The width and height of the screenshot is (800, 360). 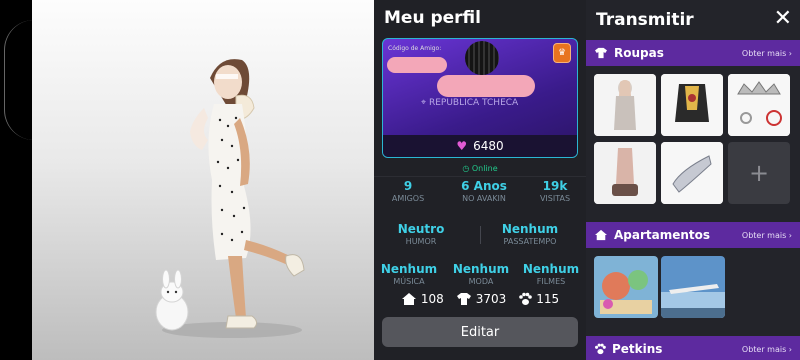 What do you see at coordinates (555, 198) in the screenshot?
I see `stat-label: VISITAS` at bounding box center [555, 198].